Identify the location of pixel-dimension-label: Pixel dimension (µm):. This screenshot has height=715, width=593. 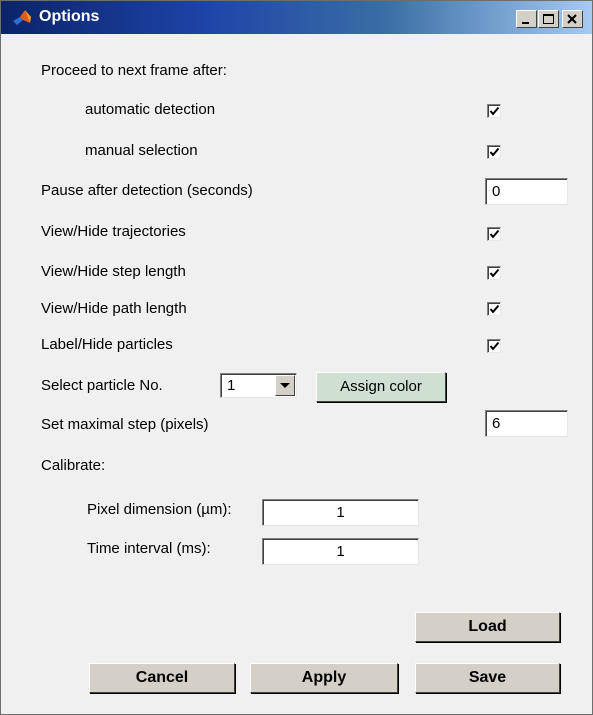
(159, 509).